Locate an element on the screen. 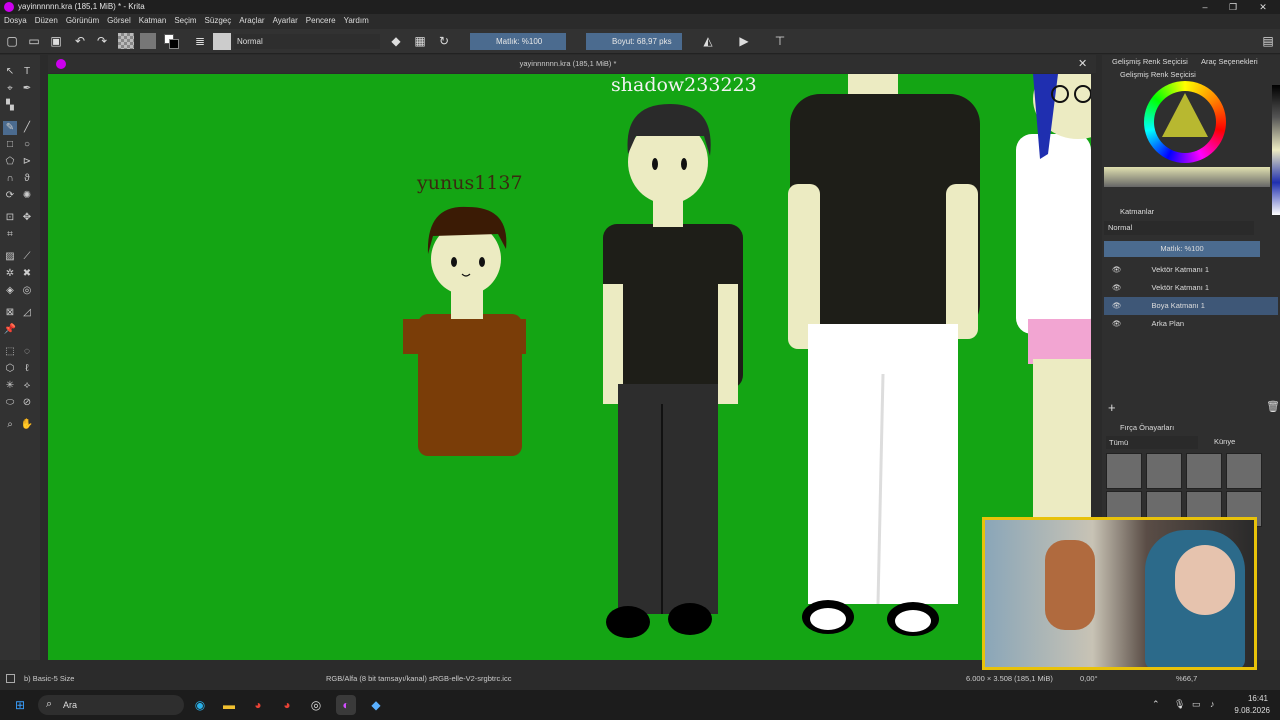  clock-time: 16:41 is located at coordinates (1250, 698).